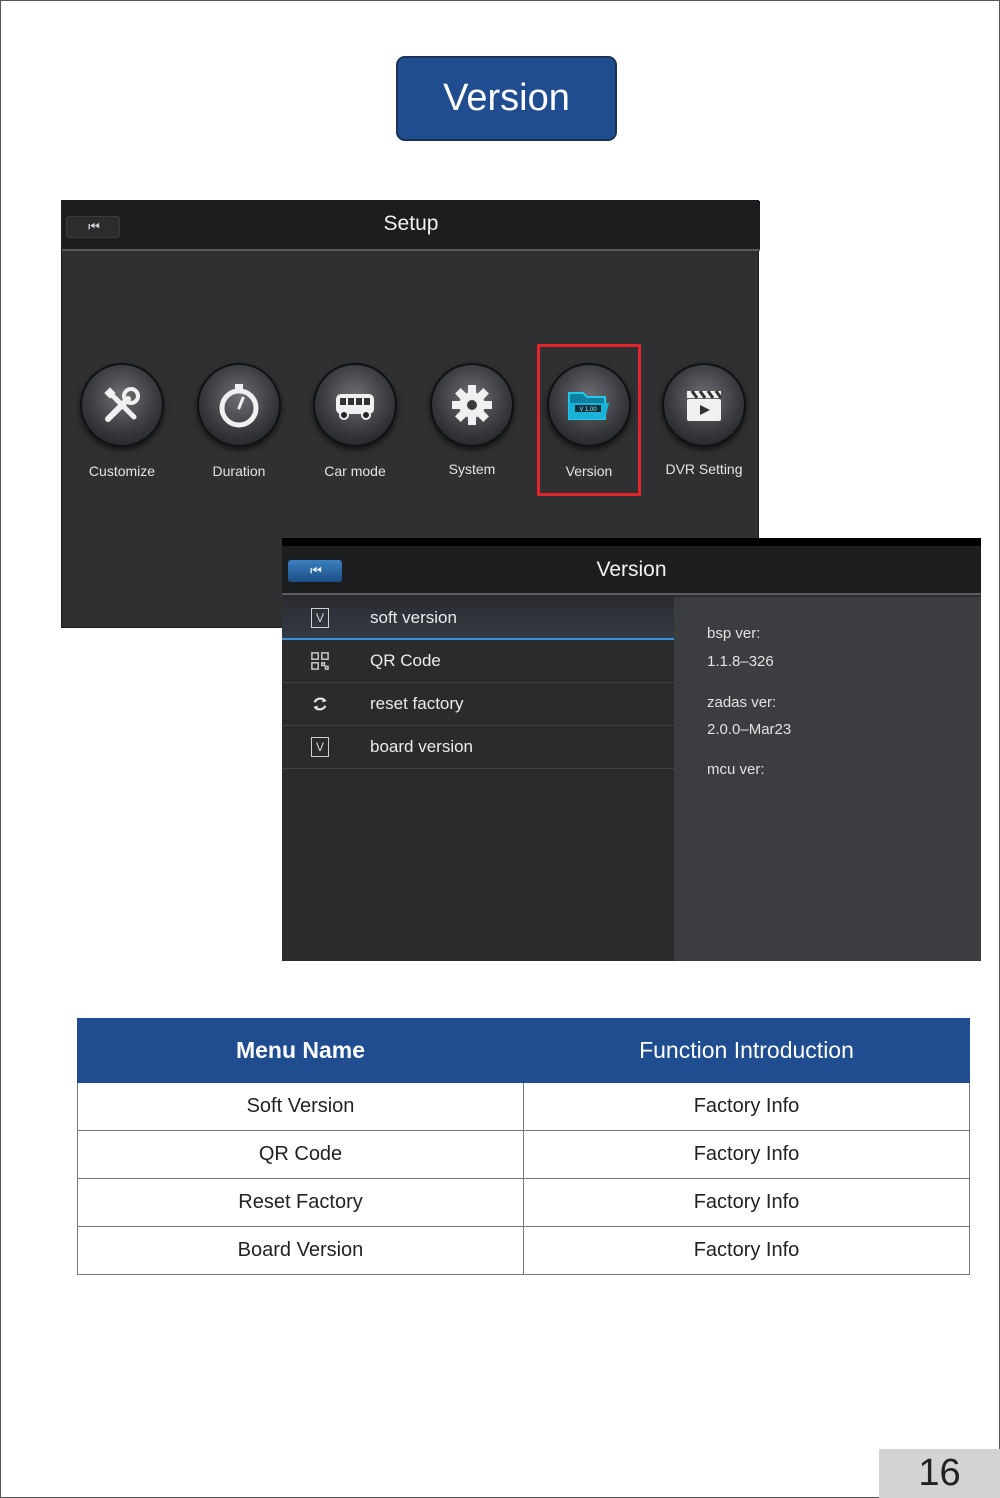 This screenshot has height=1498, width=1000. What do you see at coordinates (355, 471) in the screenshot?
I see `icon-label: Car mode` at bounding box center [355, 471].